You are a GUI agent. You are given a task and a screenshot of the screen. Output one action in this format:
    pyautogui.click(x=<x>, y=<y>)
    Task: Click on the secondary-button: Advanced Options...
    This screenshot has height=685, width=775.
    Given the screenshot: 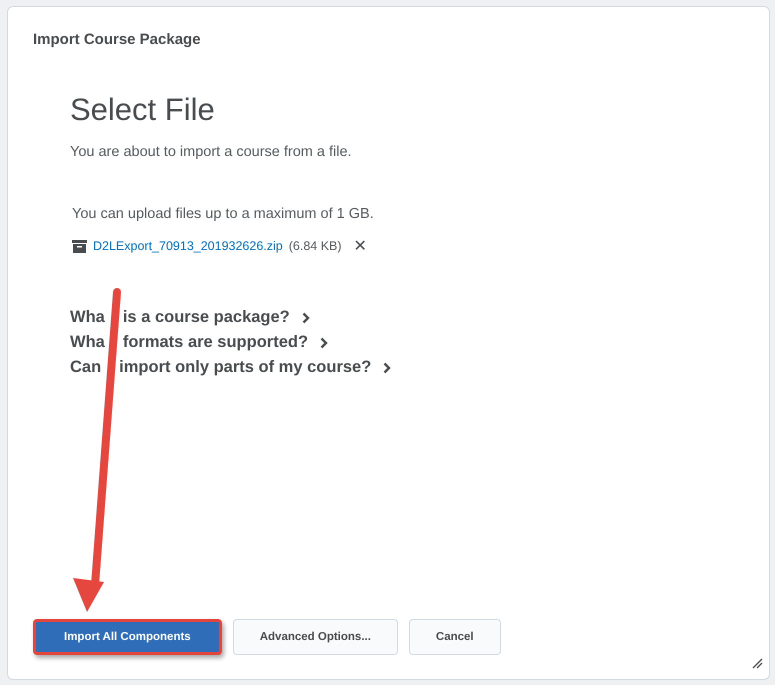 What is the action you would take?
    pyautogui.click(x=315, y=637)
    